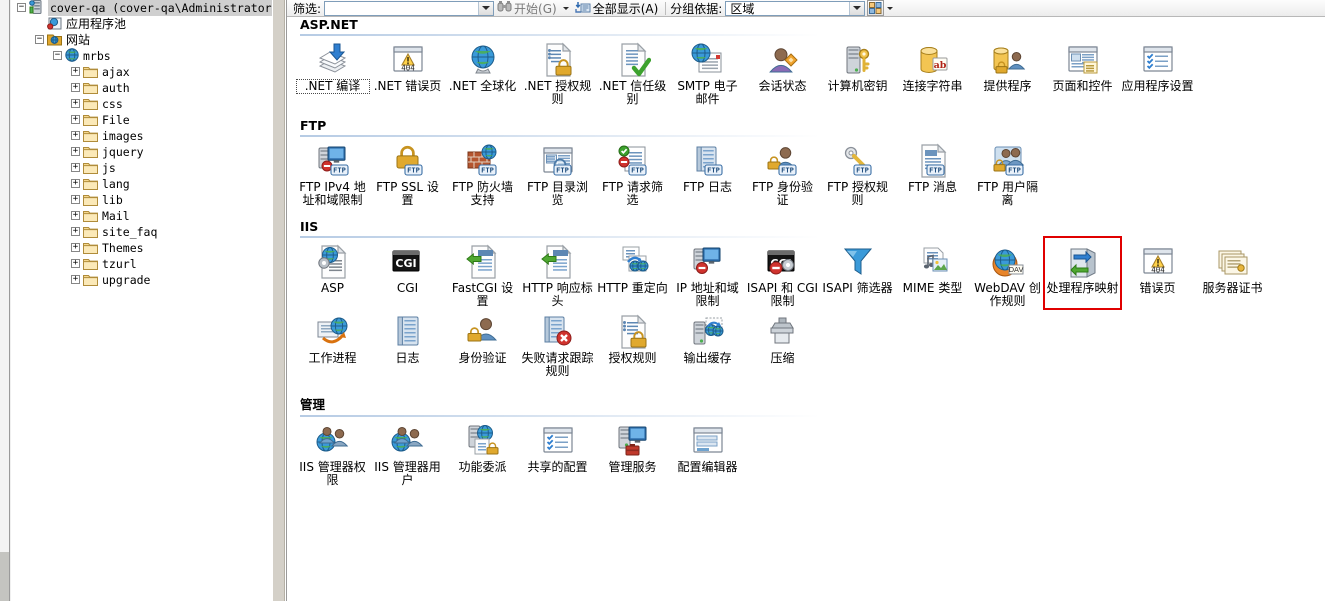  What do you see at coordinates (707, 172) in the screenshot?
I see `feature-item: FTP FTP 日志` at bounding box center [707, 172].